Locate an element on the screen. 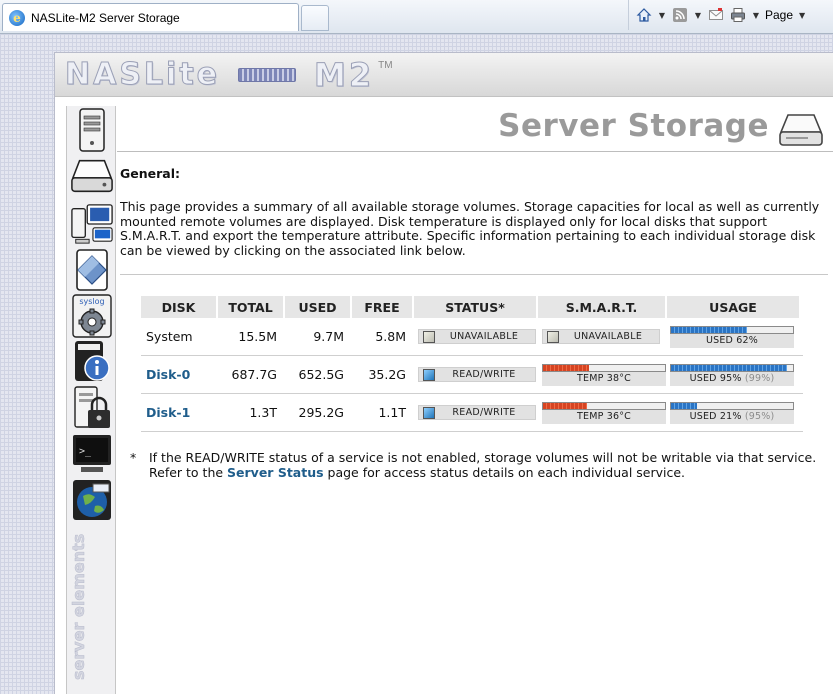  trademark-mark: TM is located at coordinates (385, 65).